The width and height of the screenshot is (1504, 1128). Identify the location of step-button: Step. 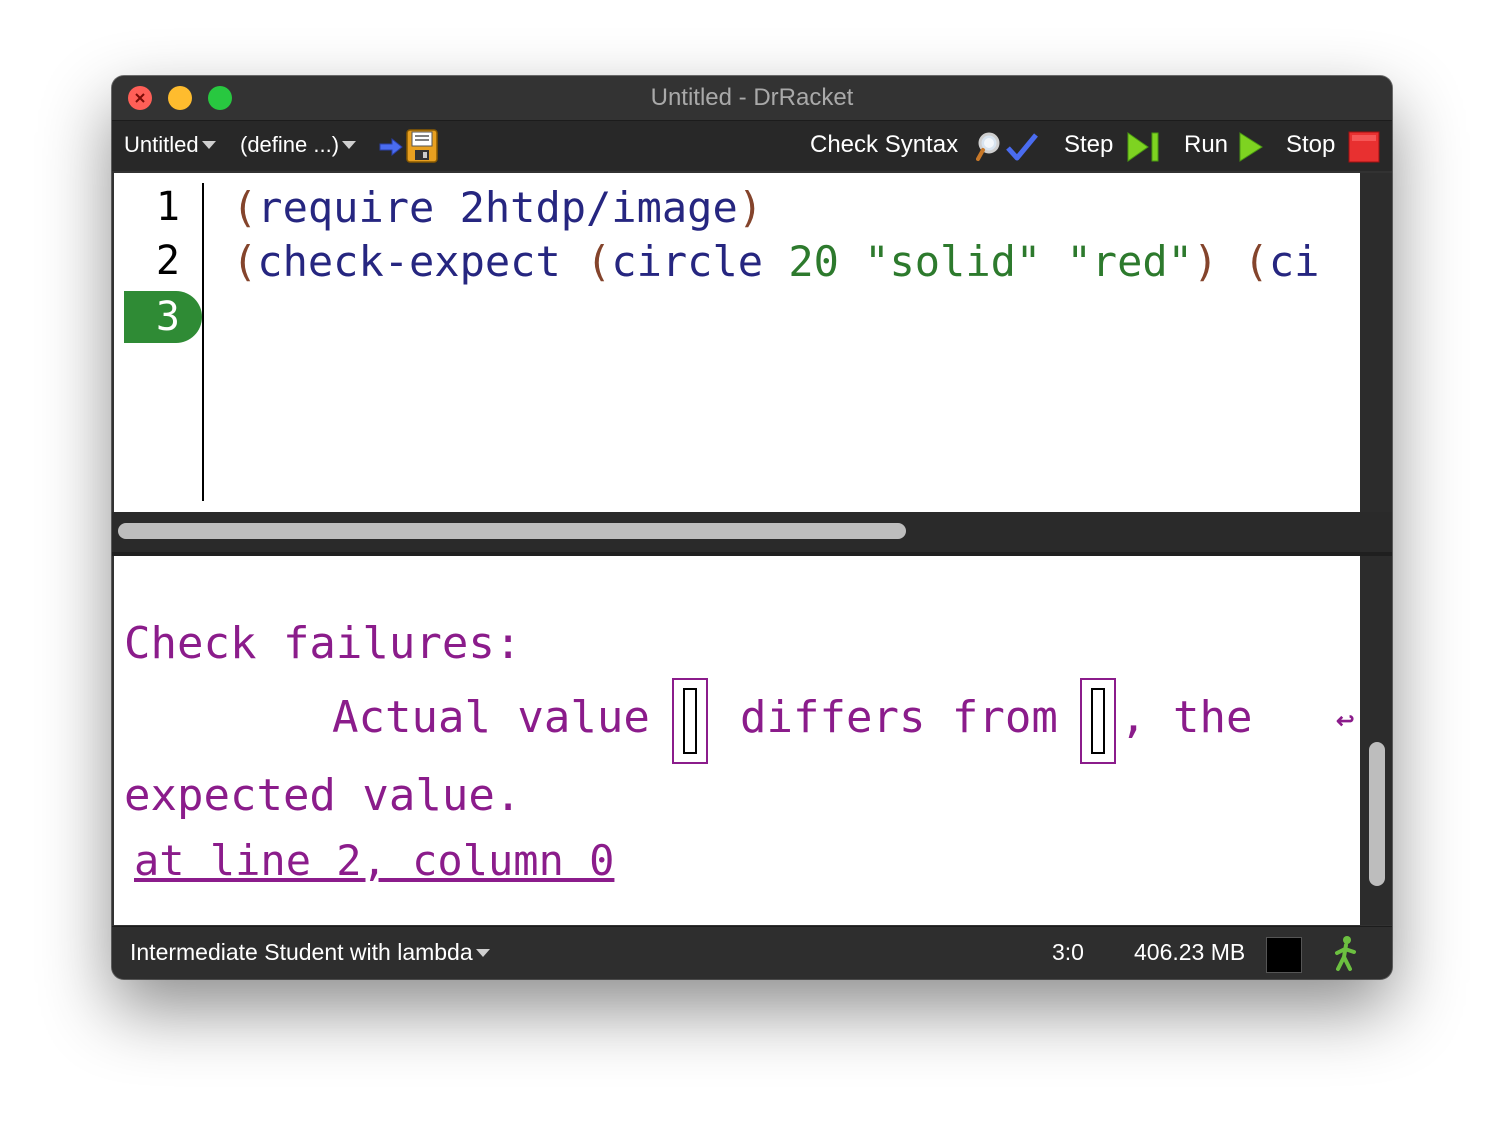
(1088, 145).